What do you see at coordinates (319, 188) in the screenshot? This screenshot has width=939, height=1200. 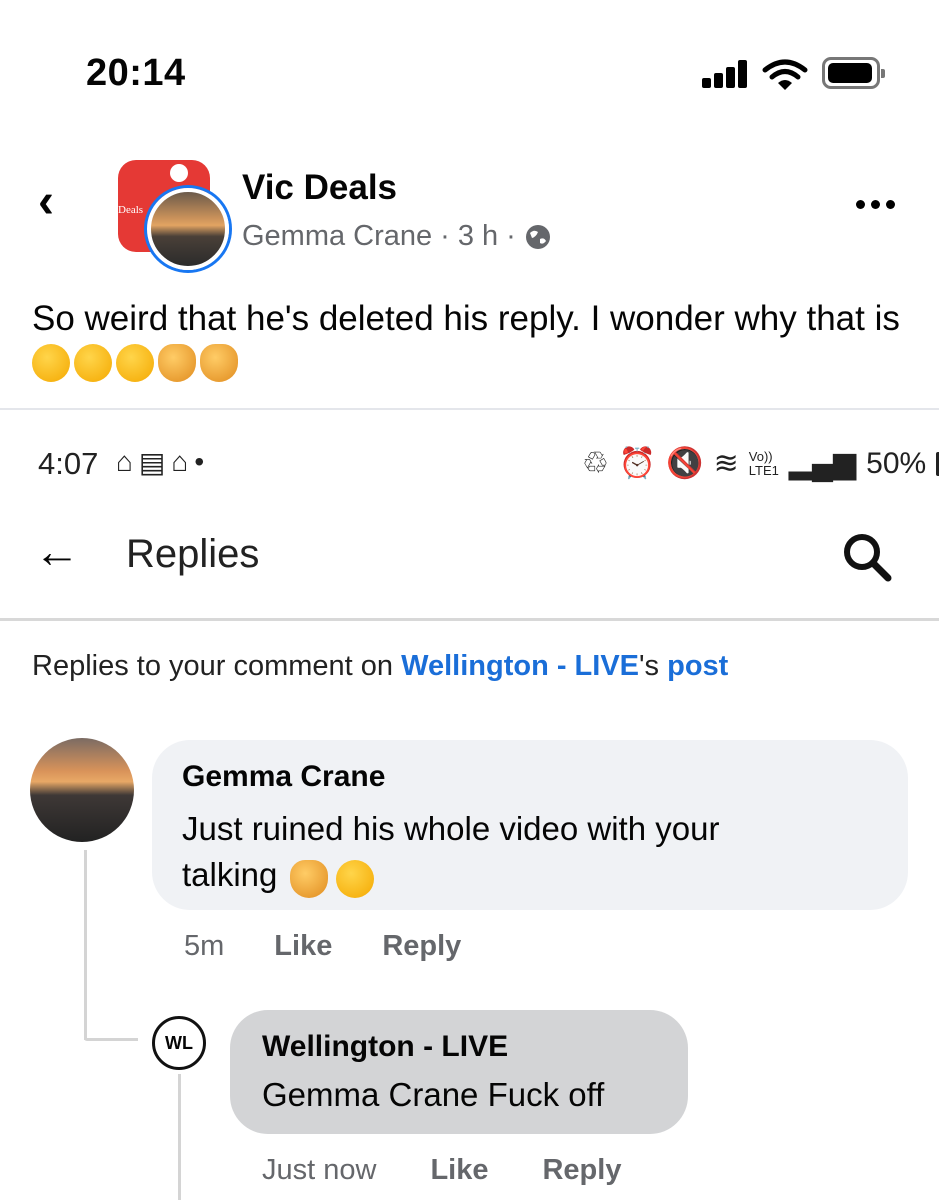 I see `group-name: Vic Deals` at bounding box center [319, 188].